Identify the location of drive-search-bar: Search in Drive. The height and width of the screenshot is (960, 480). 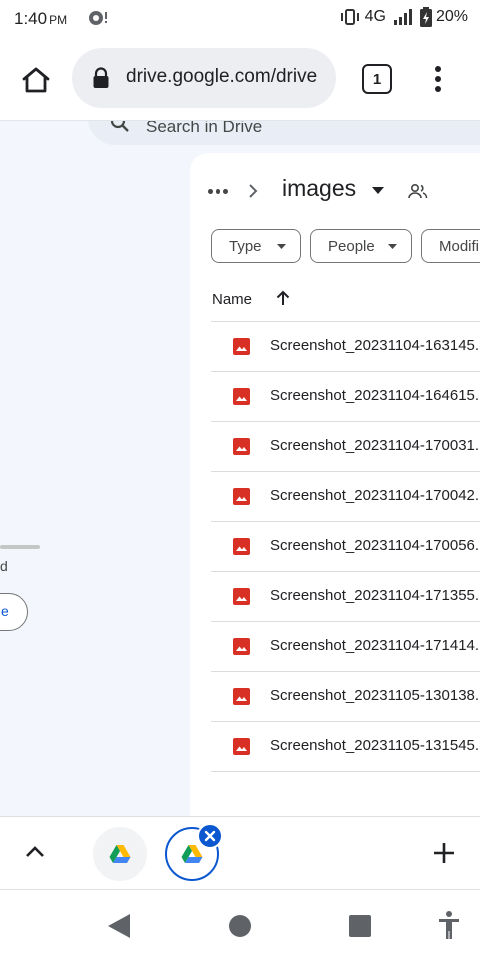
(284, 132).